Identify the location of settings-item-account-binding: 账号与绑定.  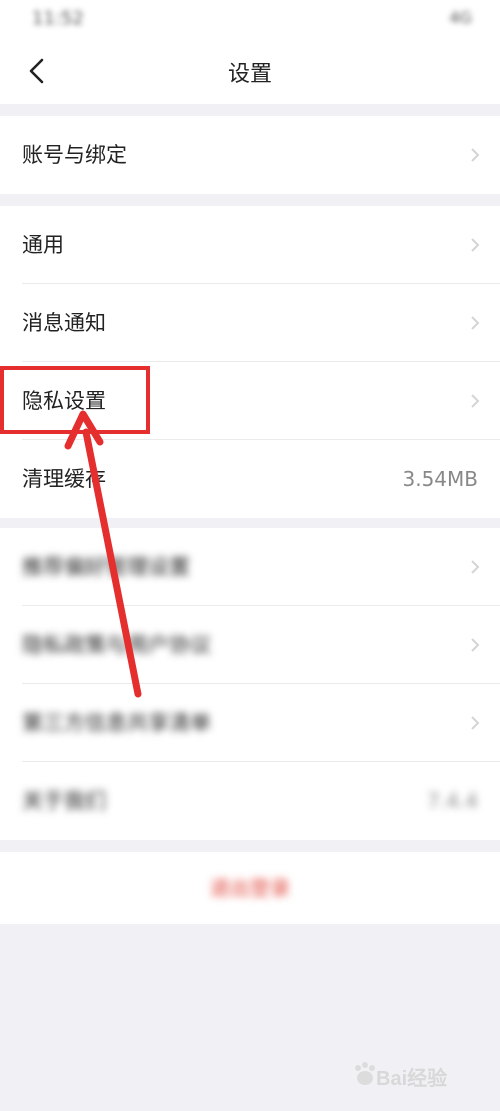
(250, 155).